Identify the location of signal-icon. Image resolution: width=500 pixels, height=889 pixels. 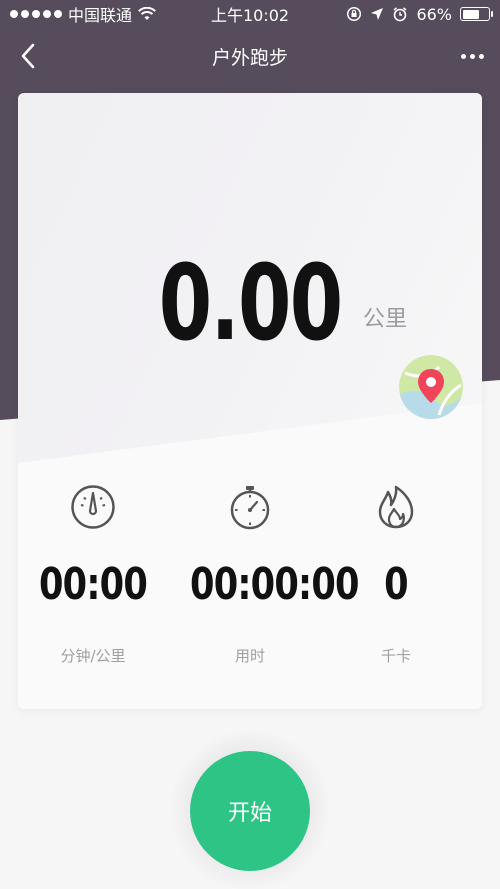
(36, 14).